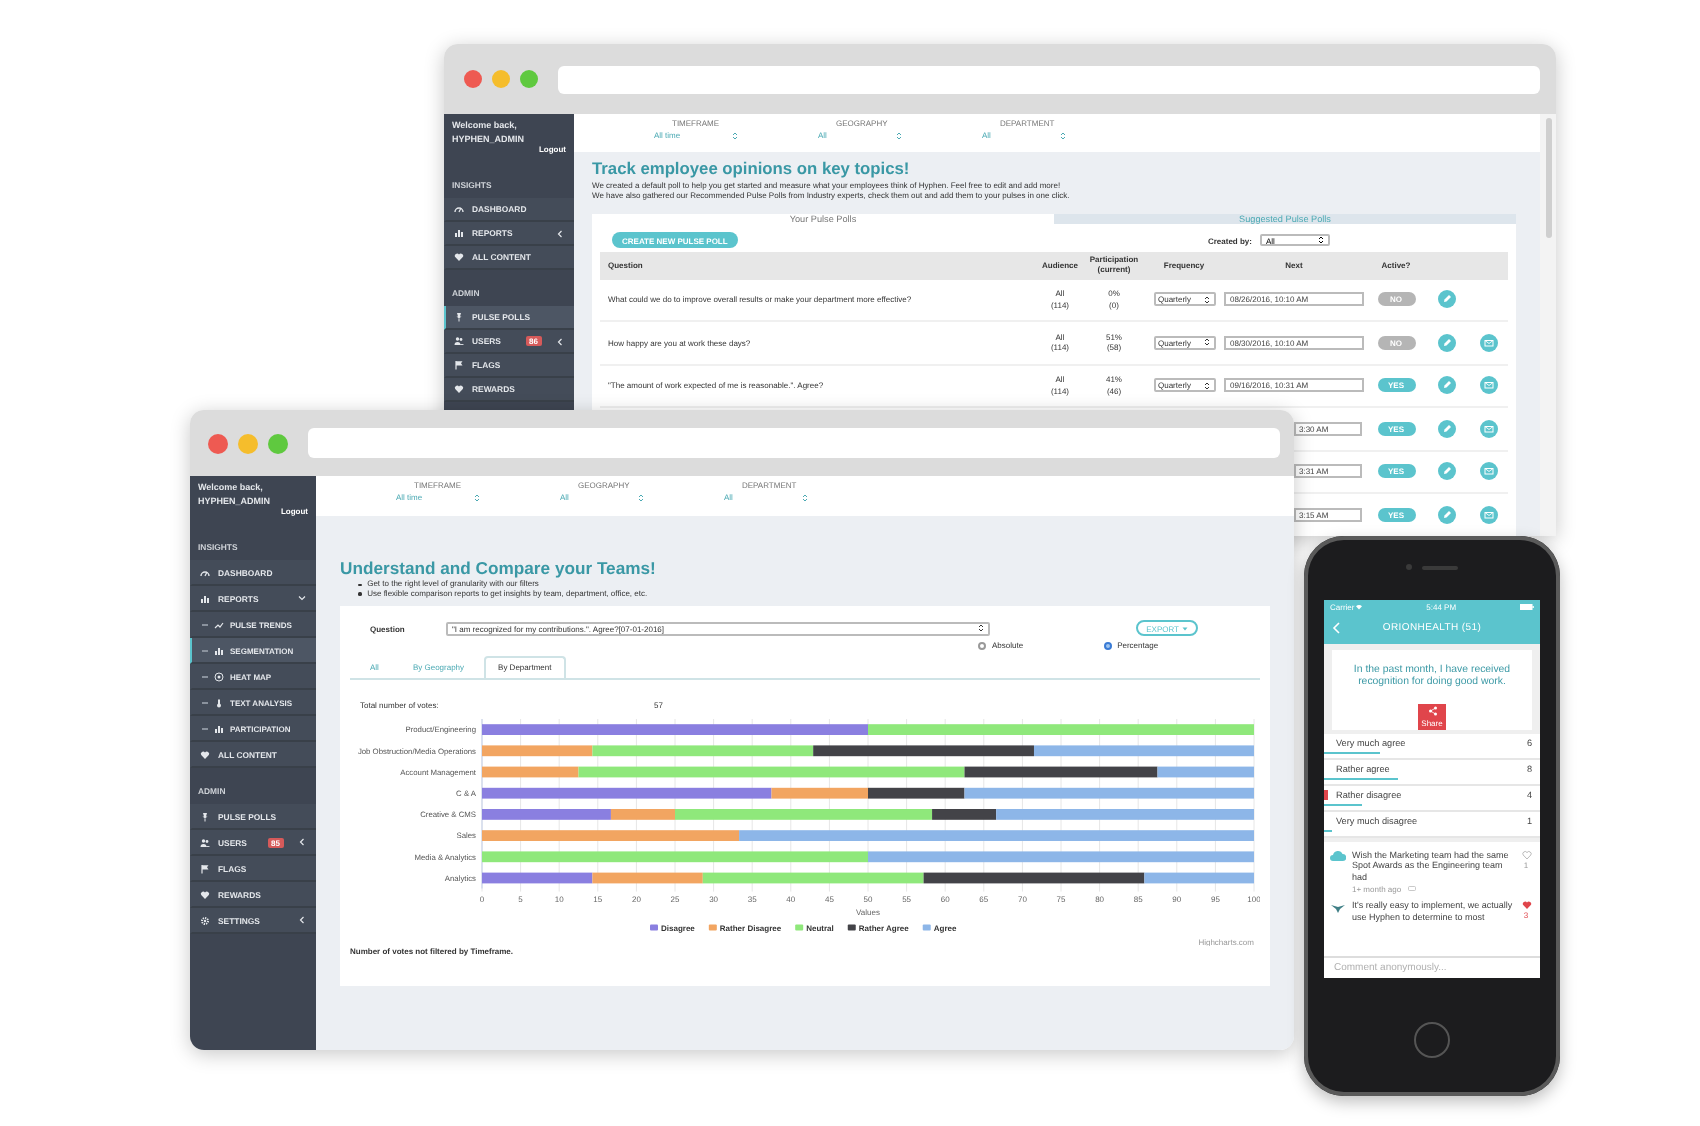 Image resolution: width=1700 pixels, height=1126 pixels. Describe the element at coordinates (1049, 79) in the screenshot. I see `address-bar` at that location.